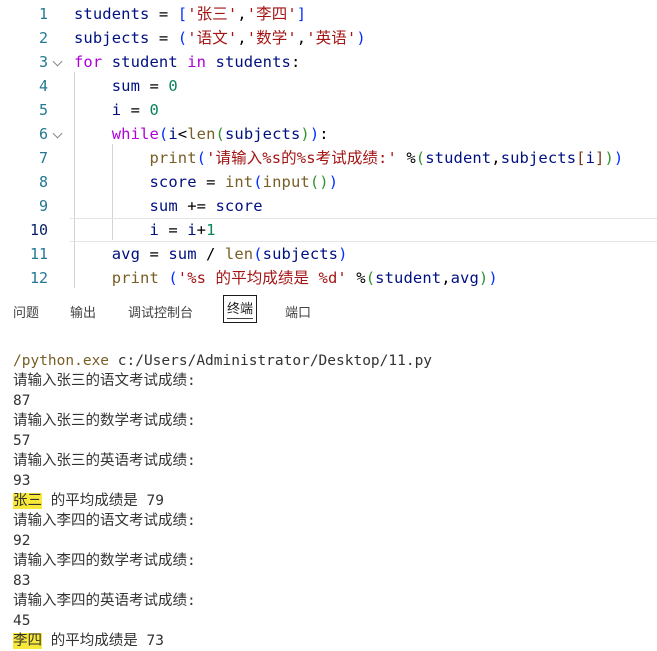  Describe the element at coordinates (22, 621) in the screenshot. I see `terminal-line: 45` at that location.